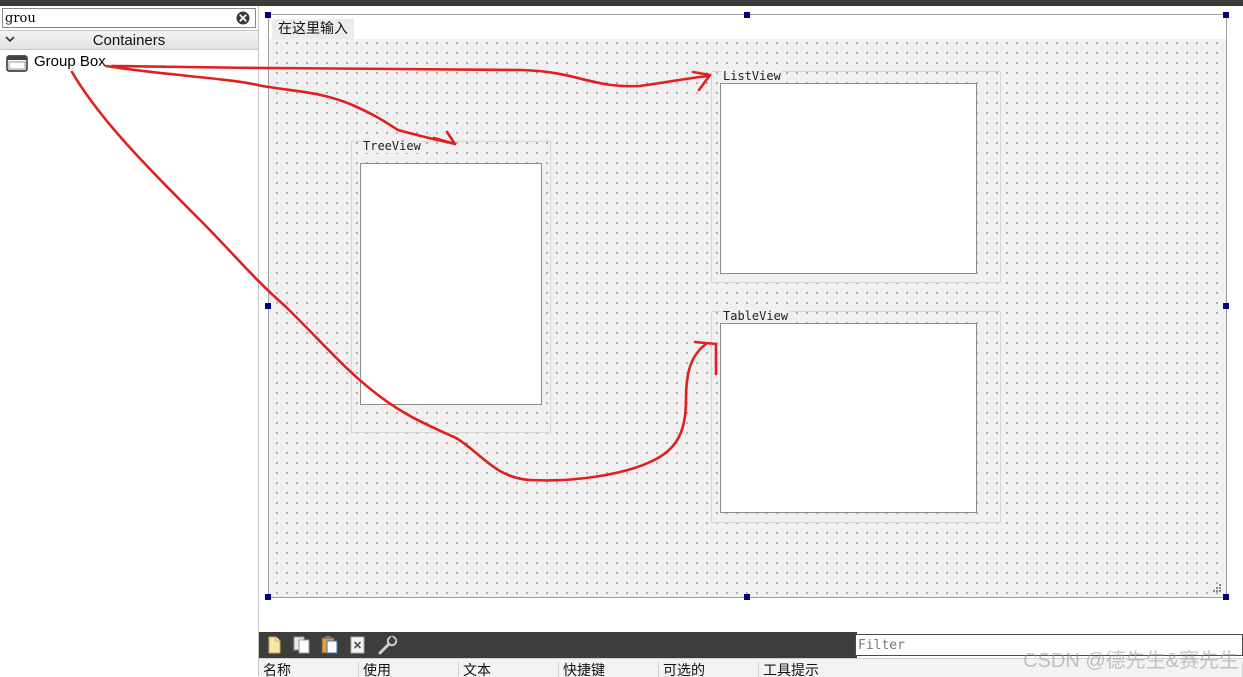  What do you see at coordinates (70, 61) in the screenshot?
I see `widget-item-label: Group Box` at bounding box center [70, 61].